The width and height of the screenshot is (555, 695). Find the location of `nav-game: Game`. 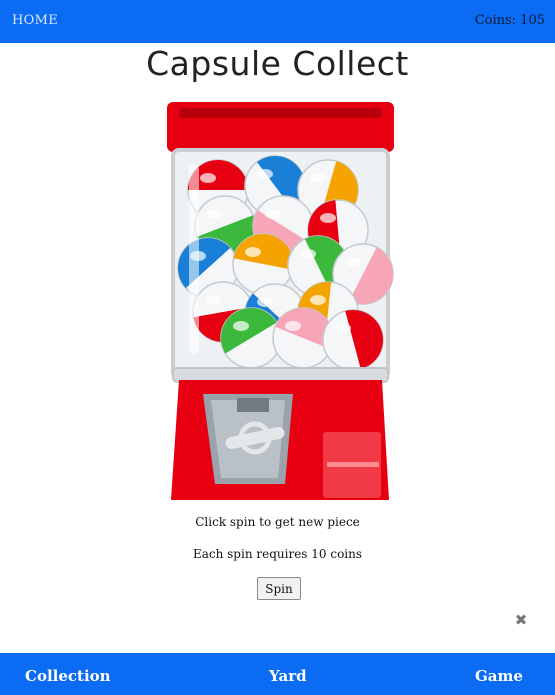

nav-game: Game is located at coordinates (499, 676).